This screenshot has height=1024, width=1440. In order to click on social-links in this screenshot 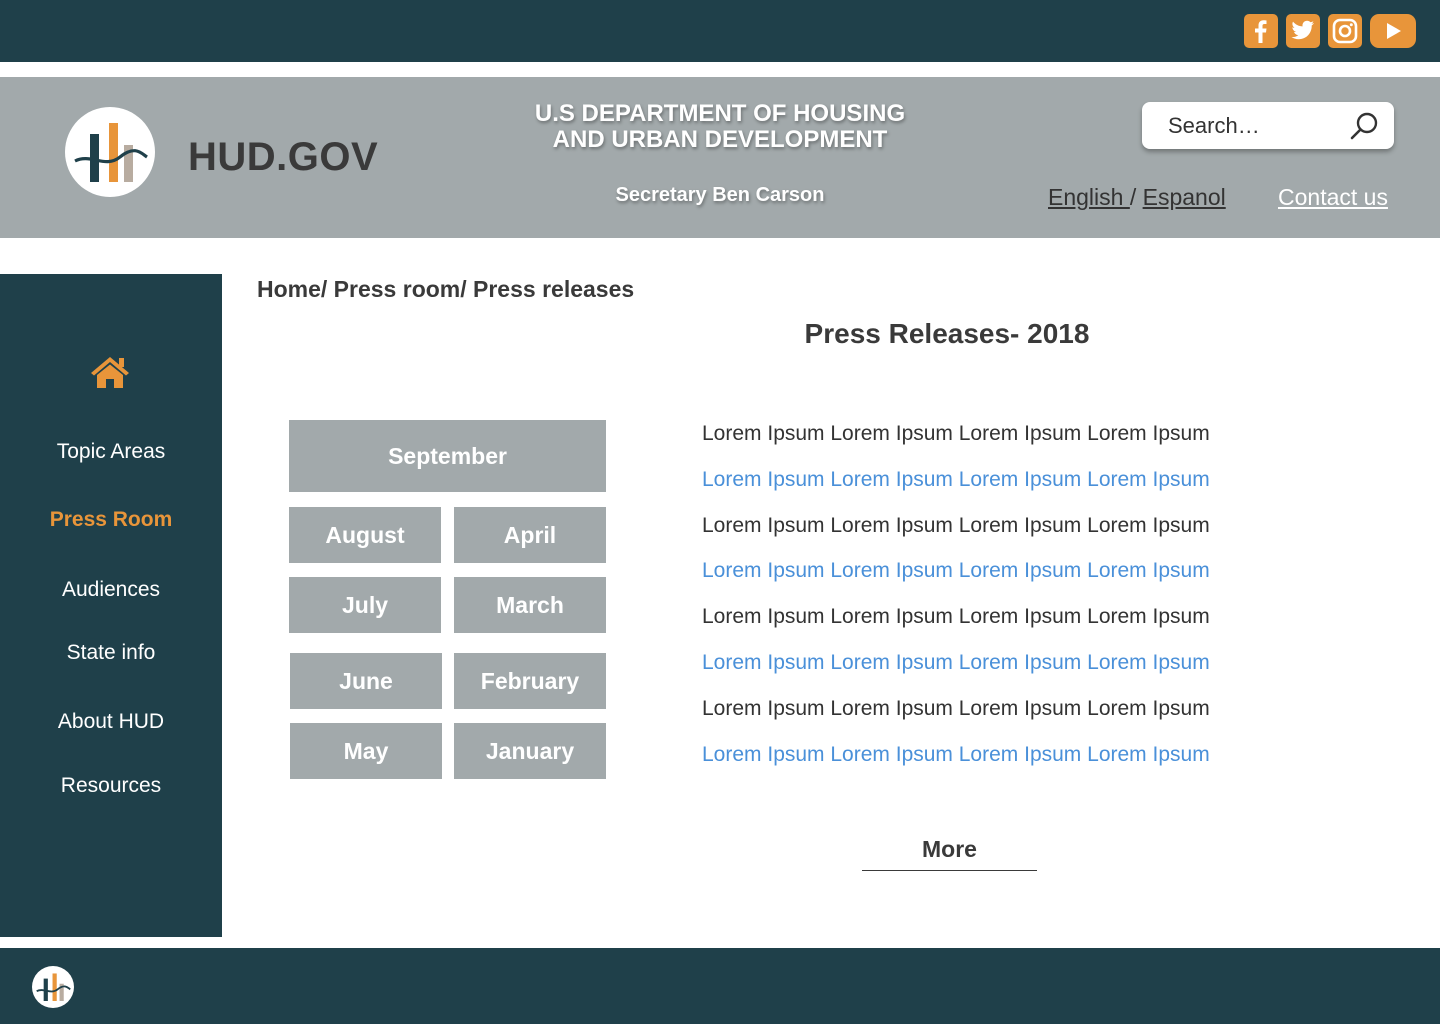, I will do `click(1330, 31)`.